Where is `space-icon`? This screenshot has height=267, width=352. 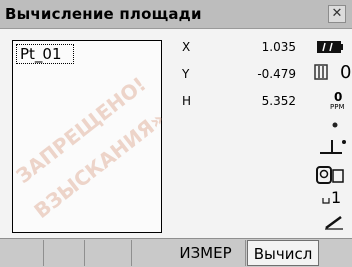 space-icon is located at coordinates (326, 201).